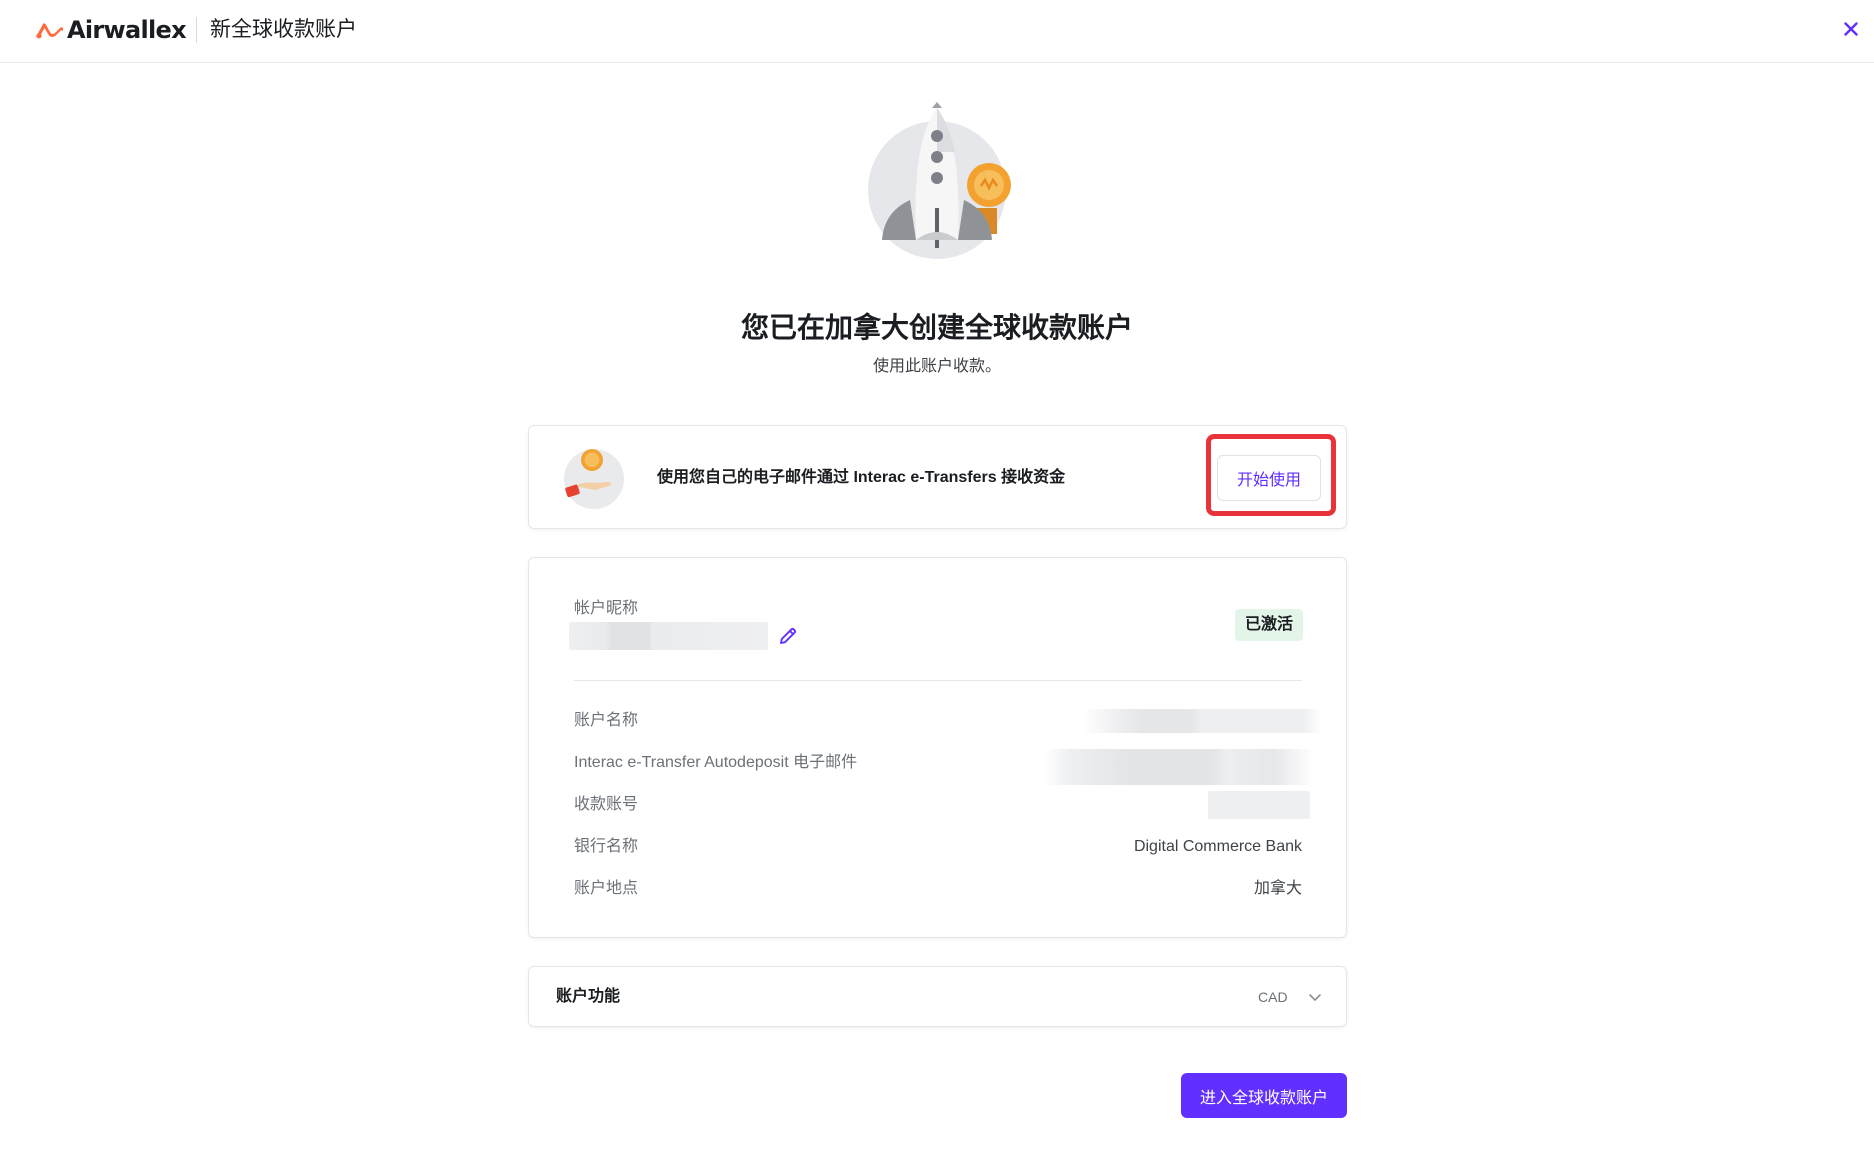 This screenshot has width=1874, height=1150. What do you see at coordinates (606, 804) in the screenshot?
I see `account-number-label: 收款账号` at bounding box center [606, 804].